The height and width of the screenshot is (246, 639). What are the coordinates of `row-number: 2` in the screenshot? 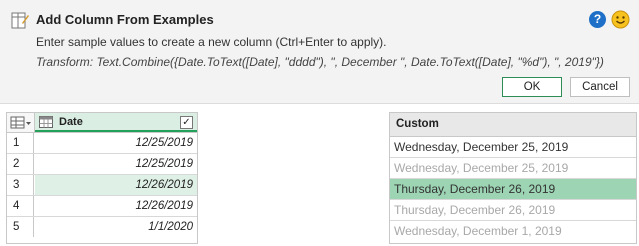 It's located at (20, 164).